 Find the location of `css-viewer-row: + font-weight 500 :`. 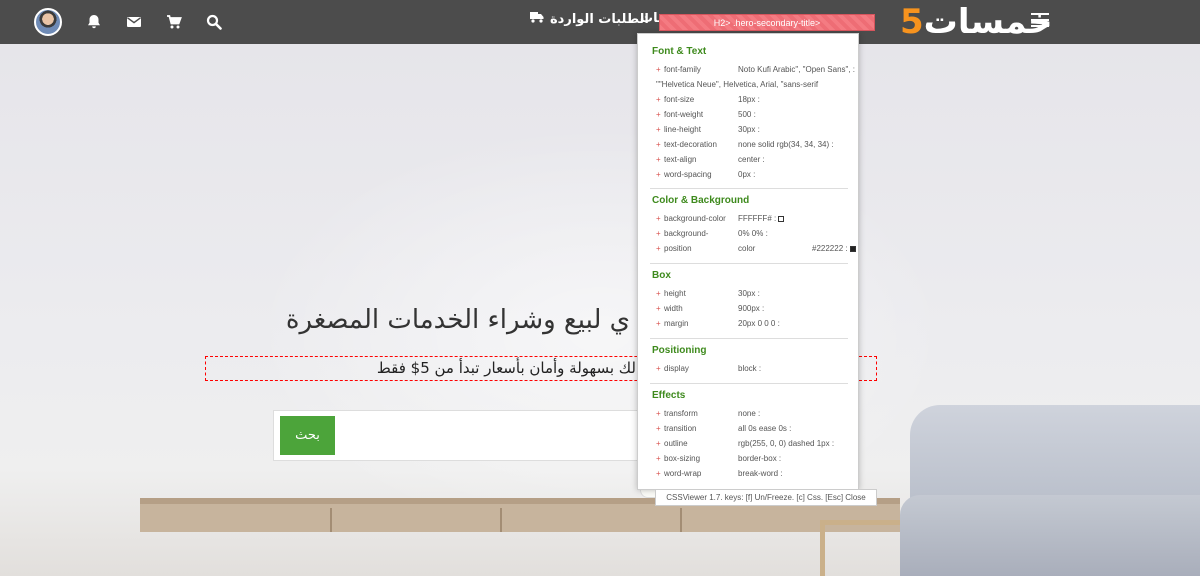

css-viewer-row: + font-weight 500 : is located at coordinates (756, 117).